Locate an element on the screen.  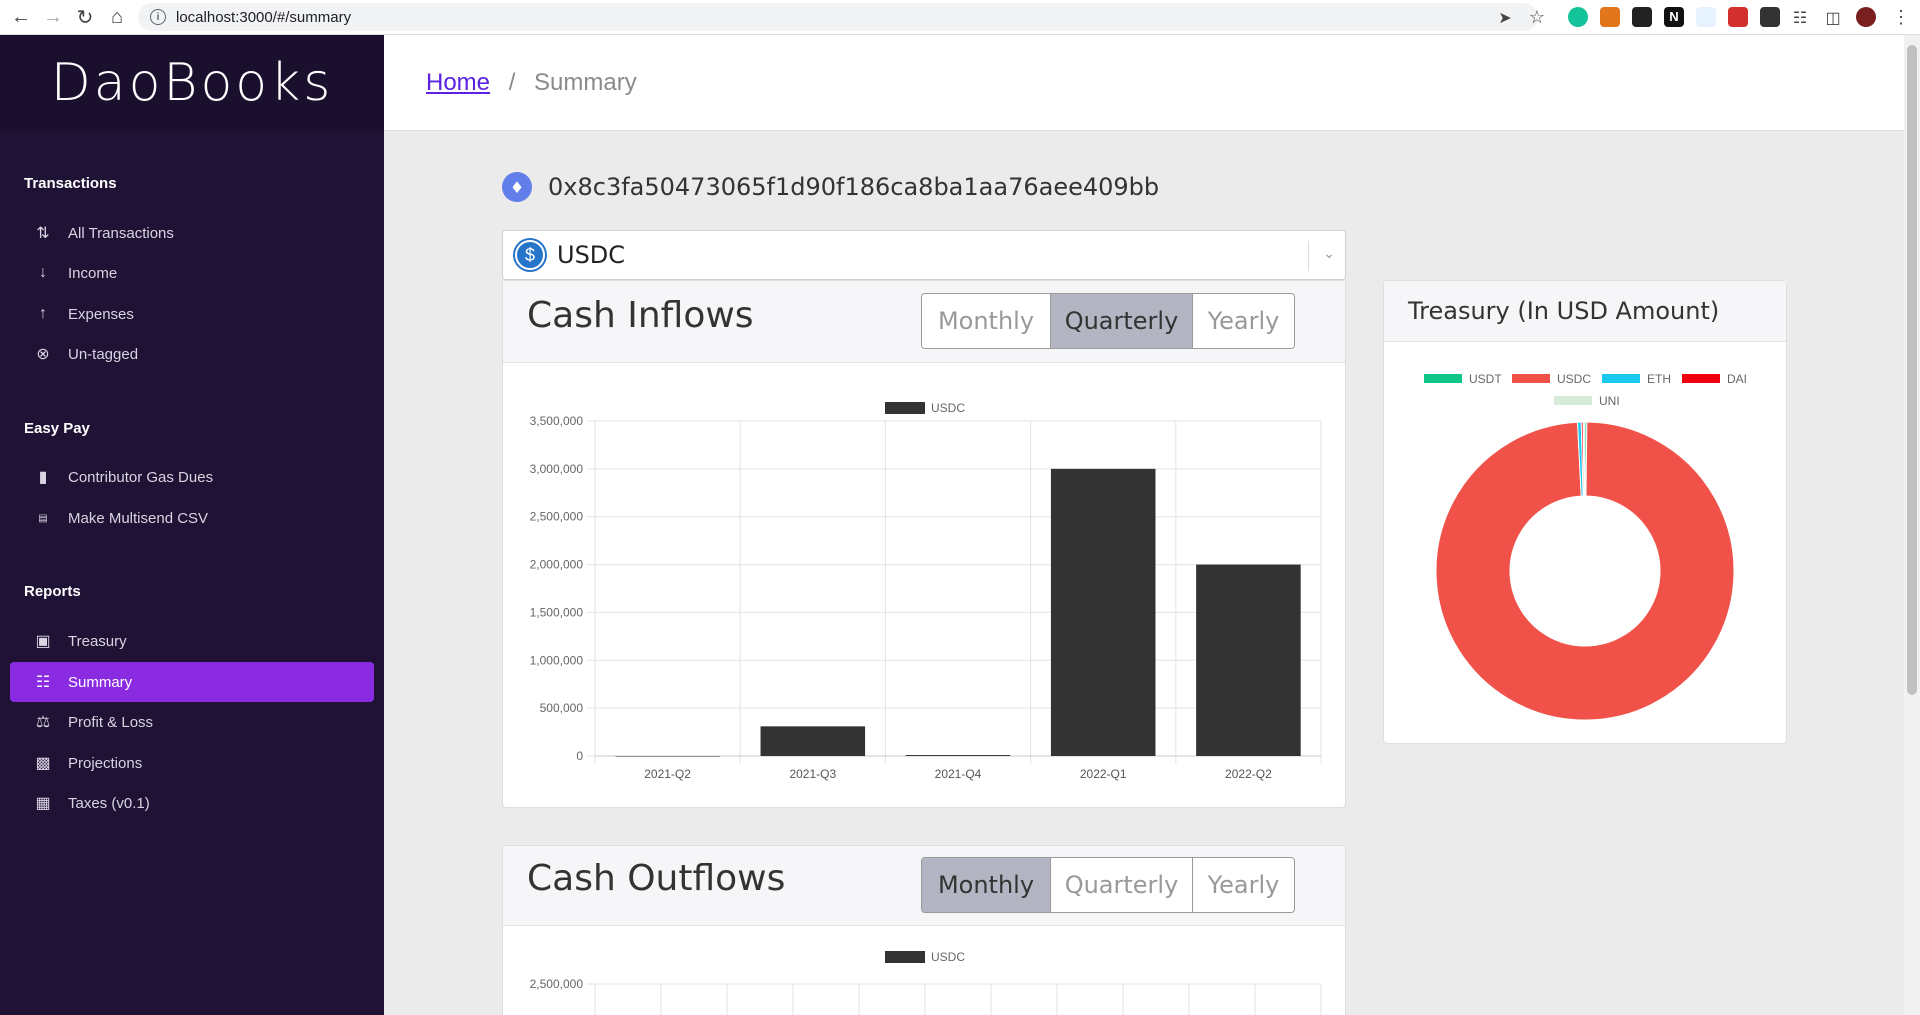
inflows-monthly-button: Monthly is located at coordinates (986, 321).